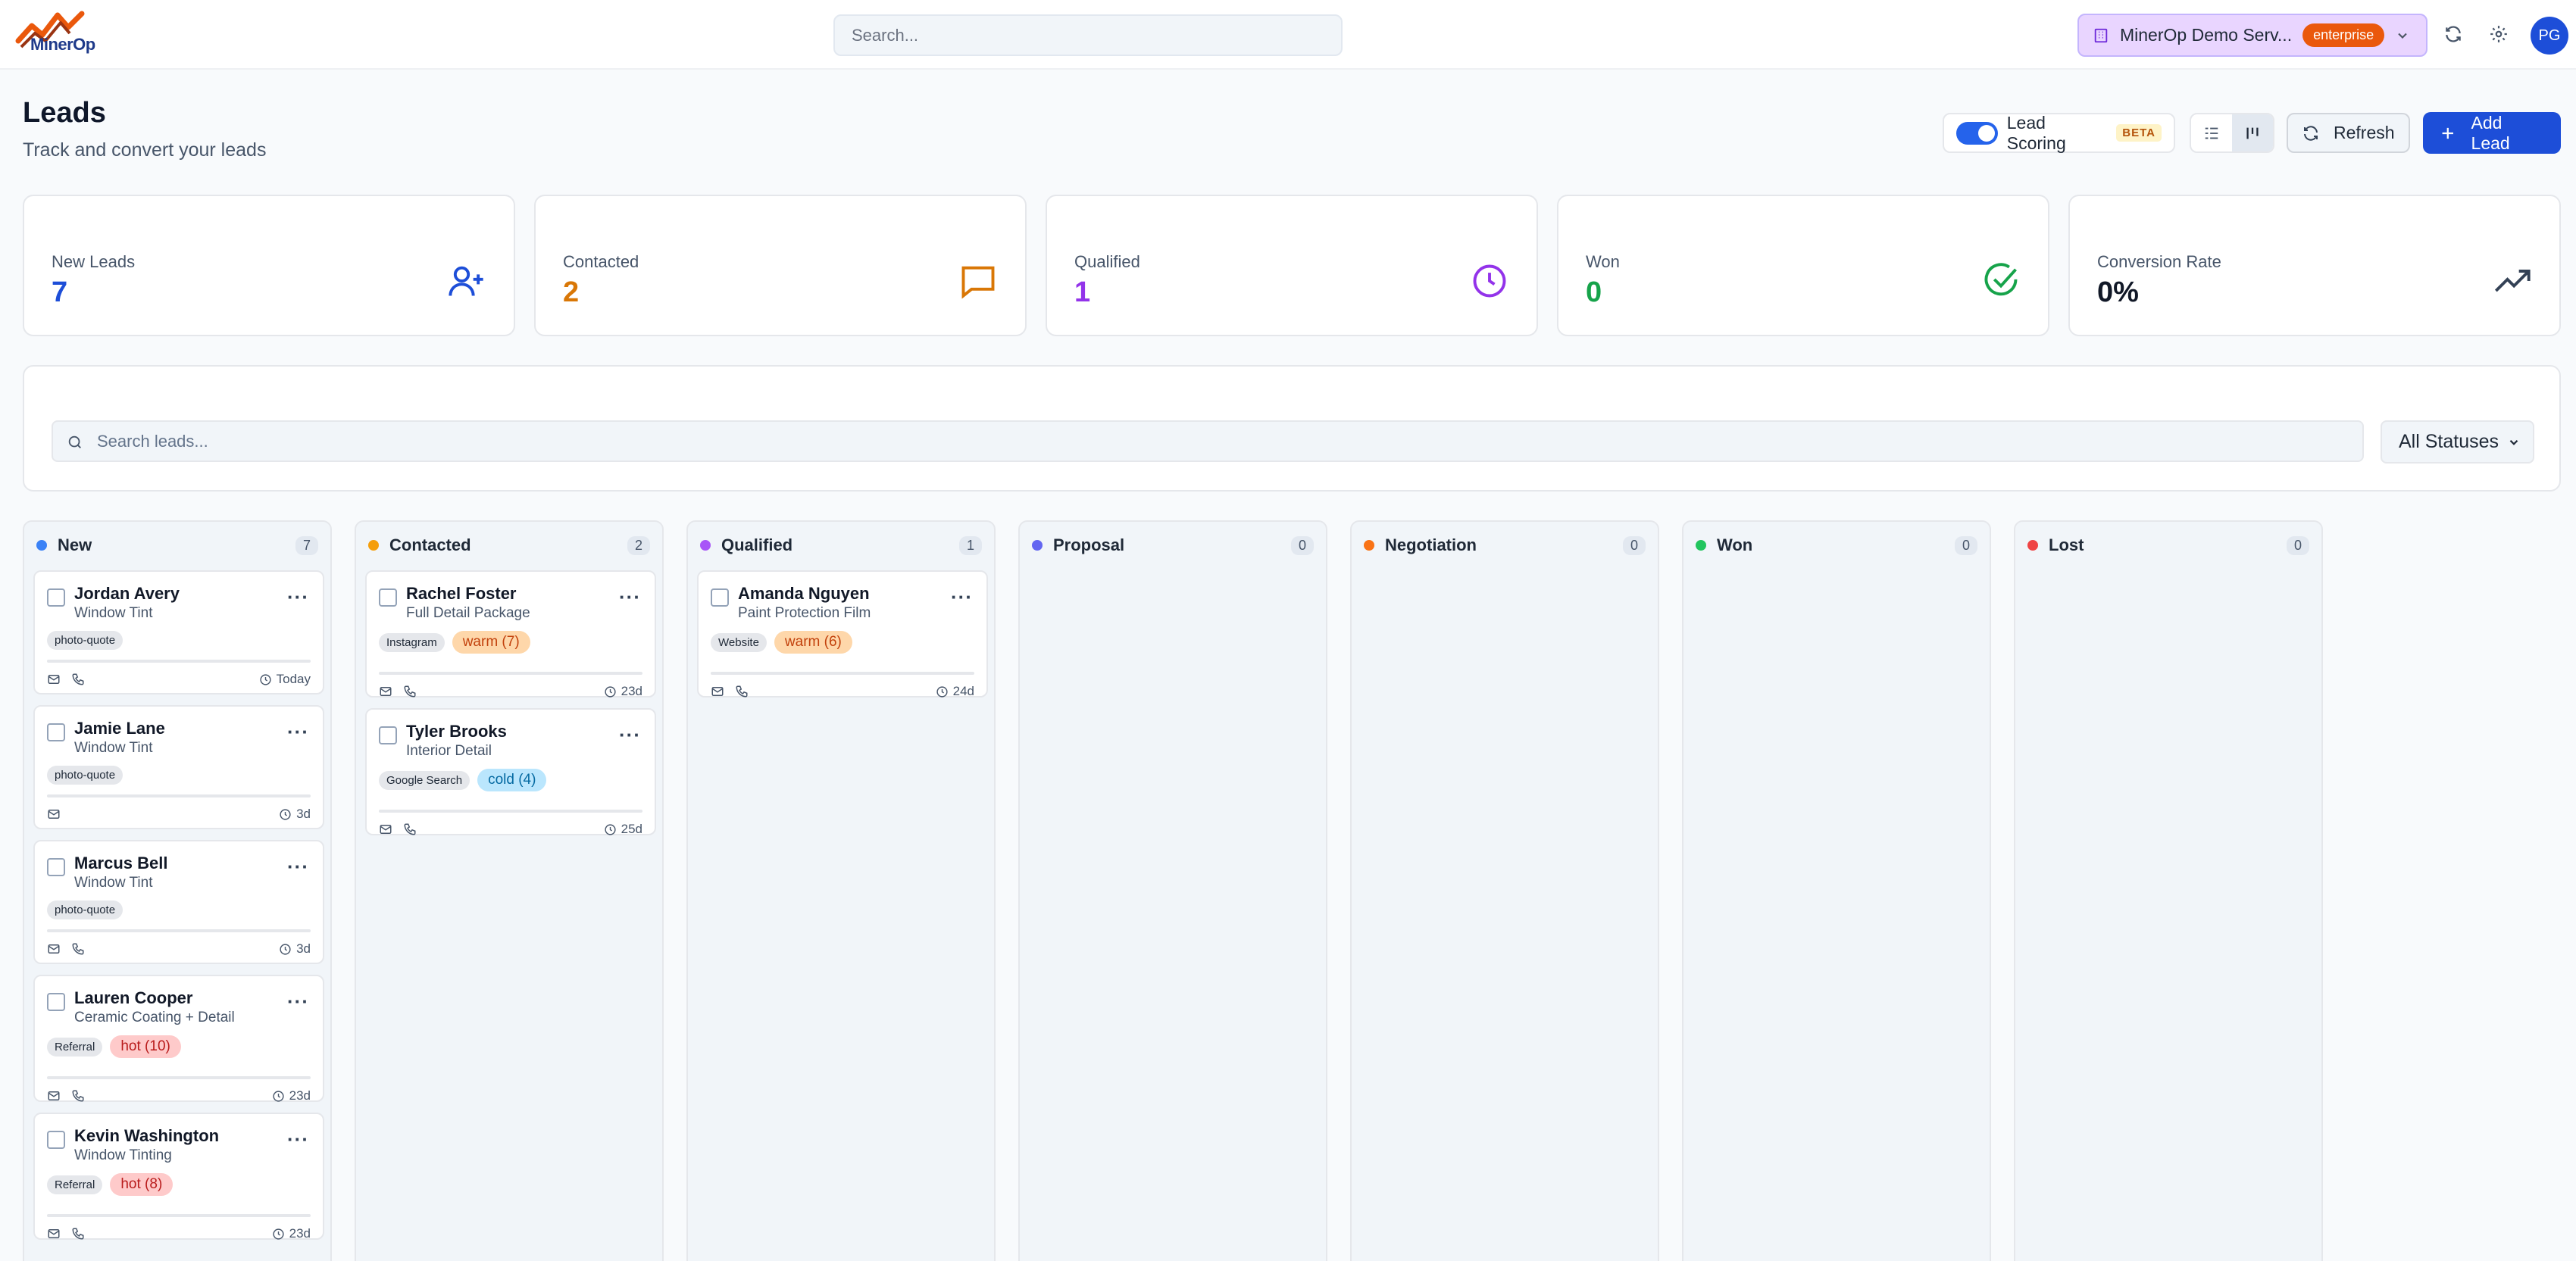 The width and height of the screenshot is (2576, 1261). Describe the element at coordinates (781, 642) in the screenshot. I see `lead-tags: Website warm (6)` at that location.